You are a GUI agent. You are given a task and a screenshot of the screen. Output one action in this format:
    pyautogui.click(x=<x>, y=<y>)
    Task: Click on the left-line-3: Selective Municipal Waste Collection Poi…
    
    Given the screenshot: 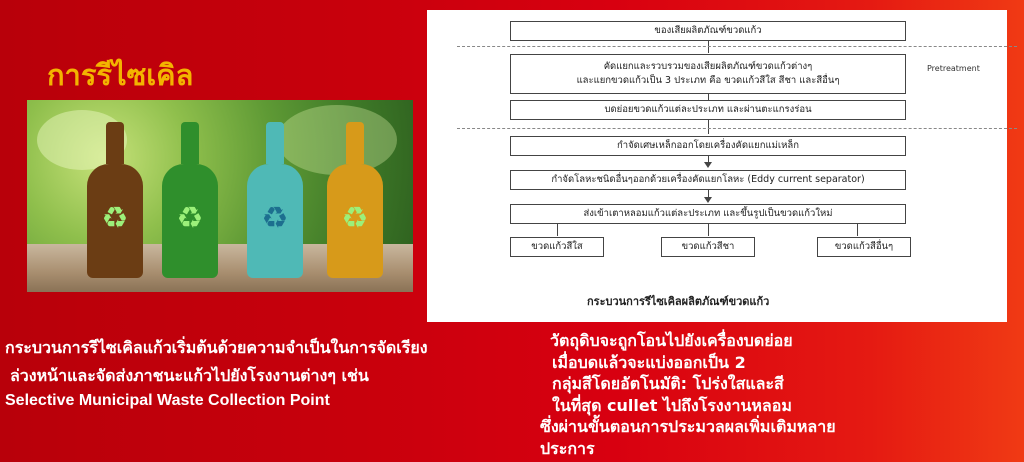 What is the action you would take?
    pyautogui.click(x=167, y=400)
    